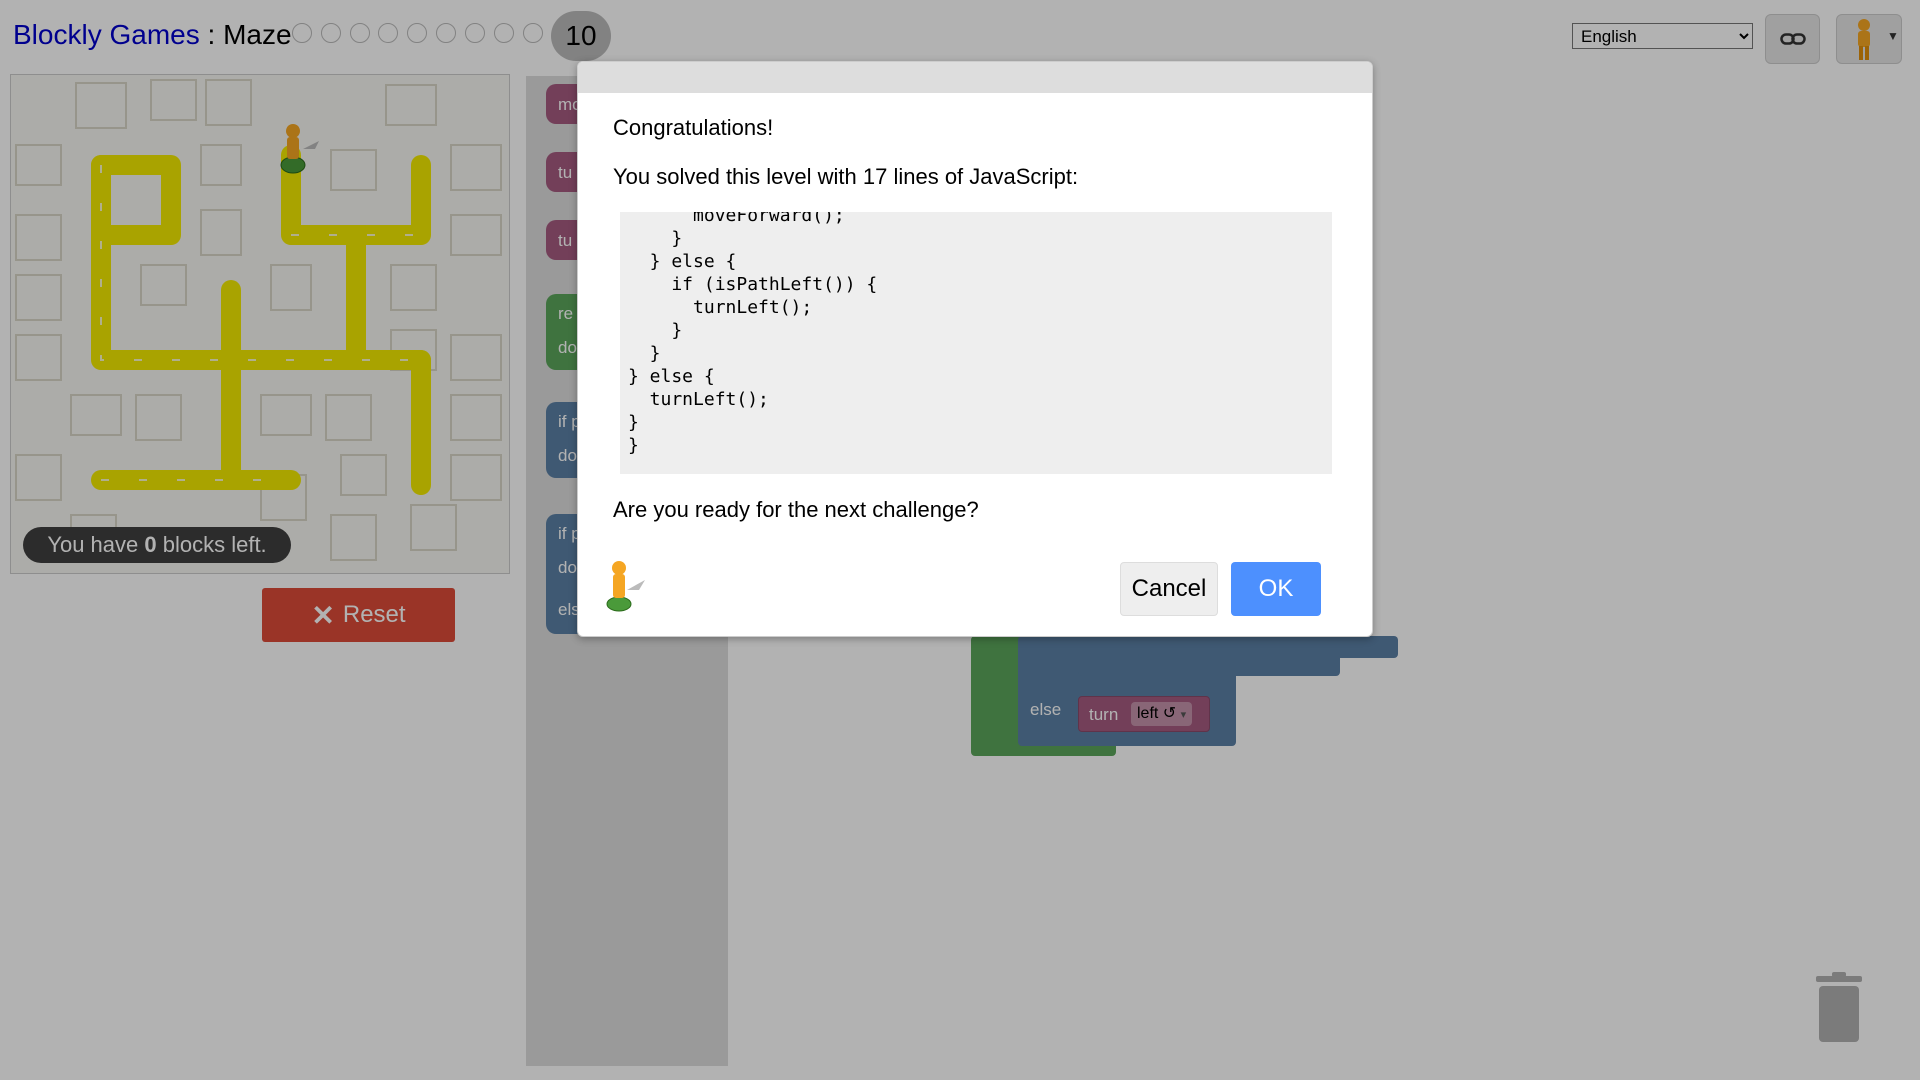 The image size is (1920, 1080). What do you see at coordinates (693, 127) in the screenshot?
I see `dialog-title: Congratulations!` at bounding box center [693, 127].